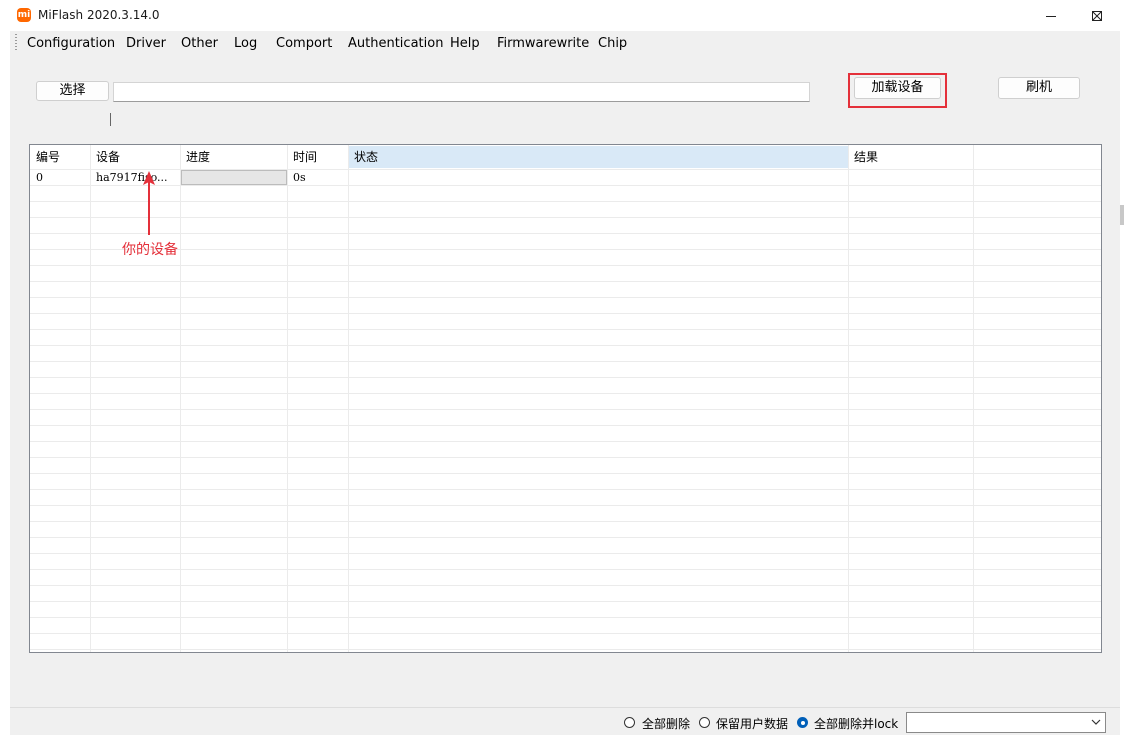 Image resolution: width=1128 pixels, height=746 pixels. I want to click on radio-clean-all-label: 全部删除, so click(666, 723).